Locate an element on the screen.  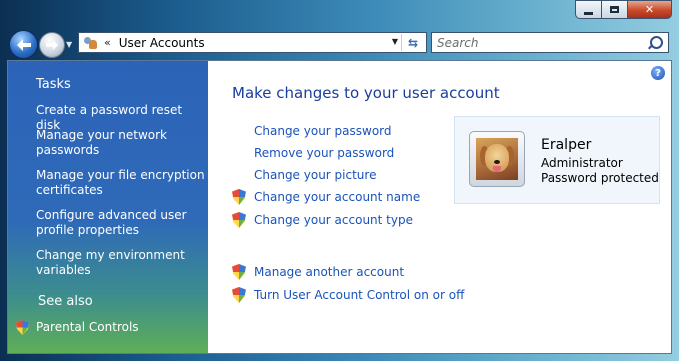
parental-controls-shield-icon is located at coordinates (22, 329).